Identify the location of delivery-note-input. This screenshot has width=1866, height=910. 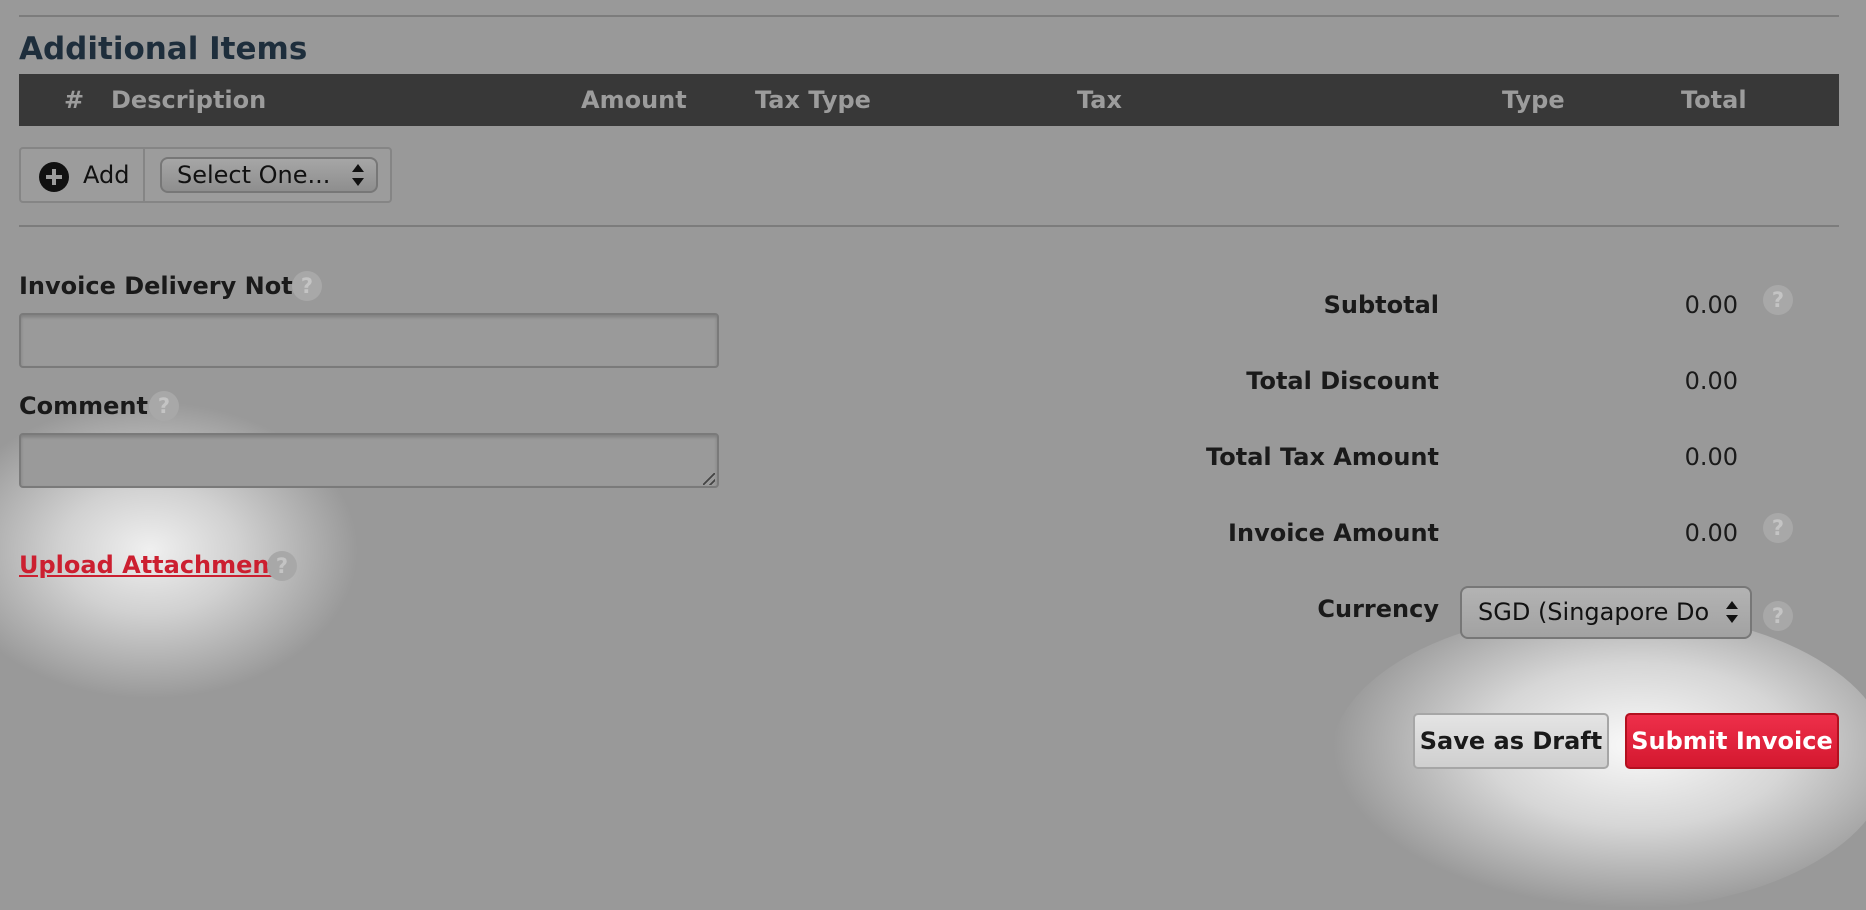
(369, 340).